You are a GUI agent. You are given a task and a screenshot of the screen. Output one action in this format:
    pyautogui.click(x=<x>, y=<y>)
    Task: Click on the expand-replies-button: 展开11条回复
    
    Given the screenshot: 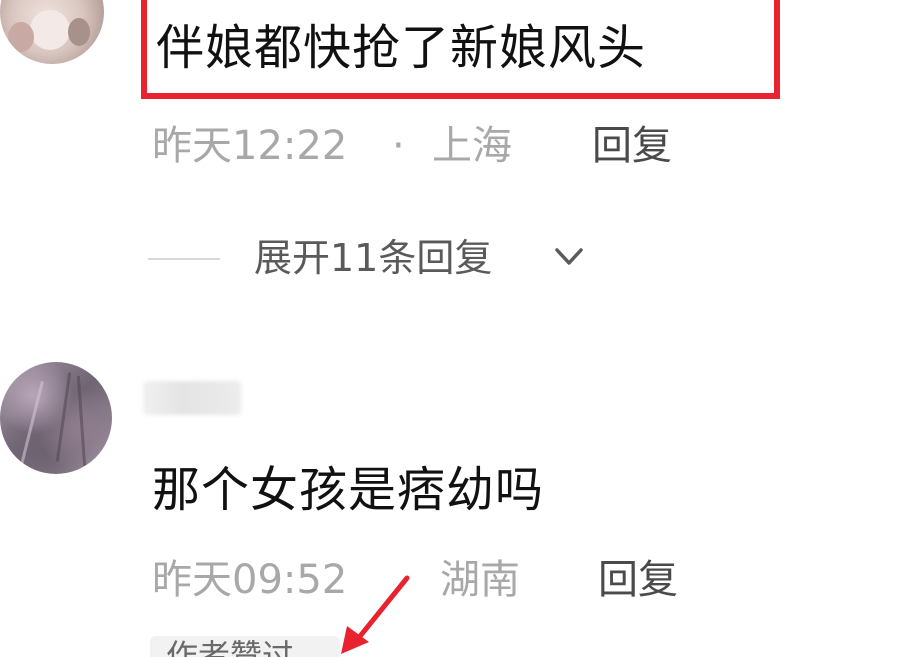 What is the action you would take?
    pyautogui.click(x=373, y=258)
    